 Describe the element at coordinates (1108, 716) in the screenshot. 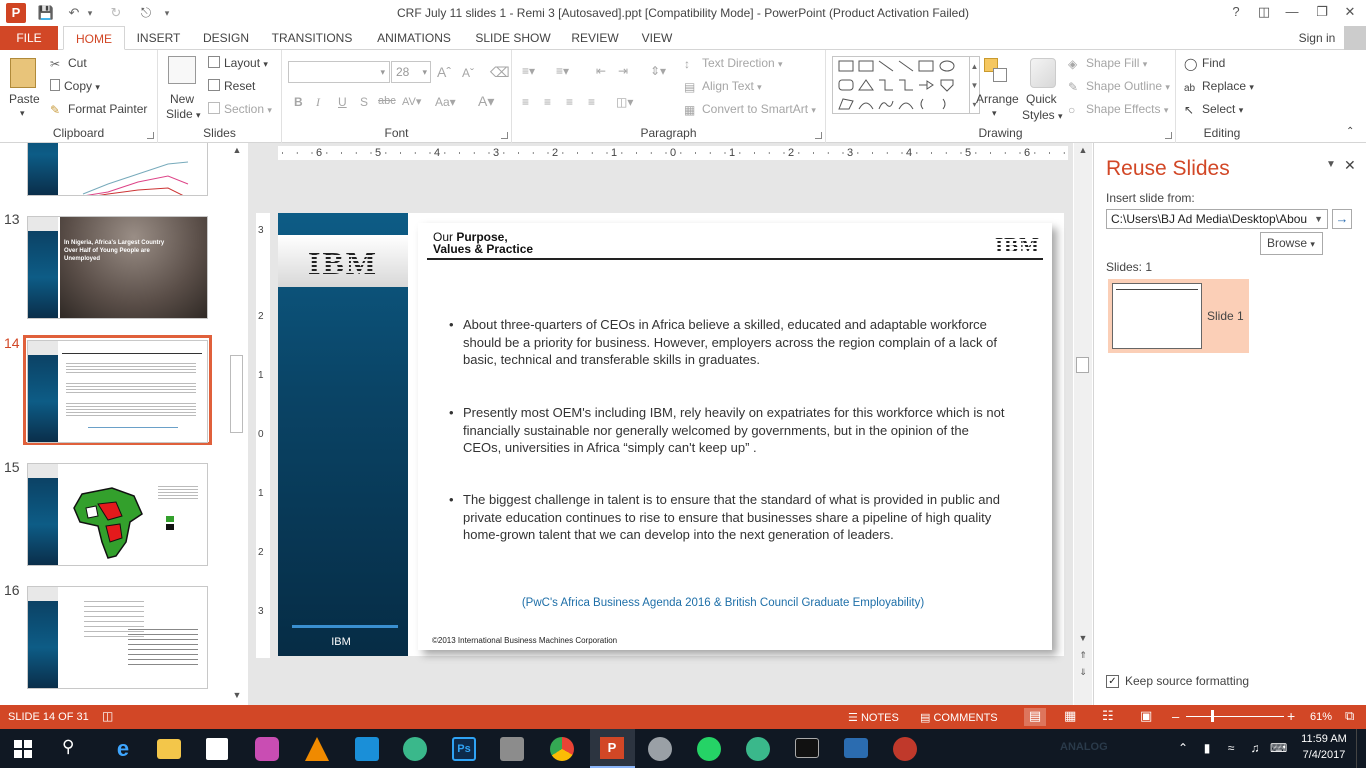

I see `reading-view-icon: ☷` at that location.